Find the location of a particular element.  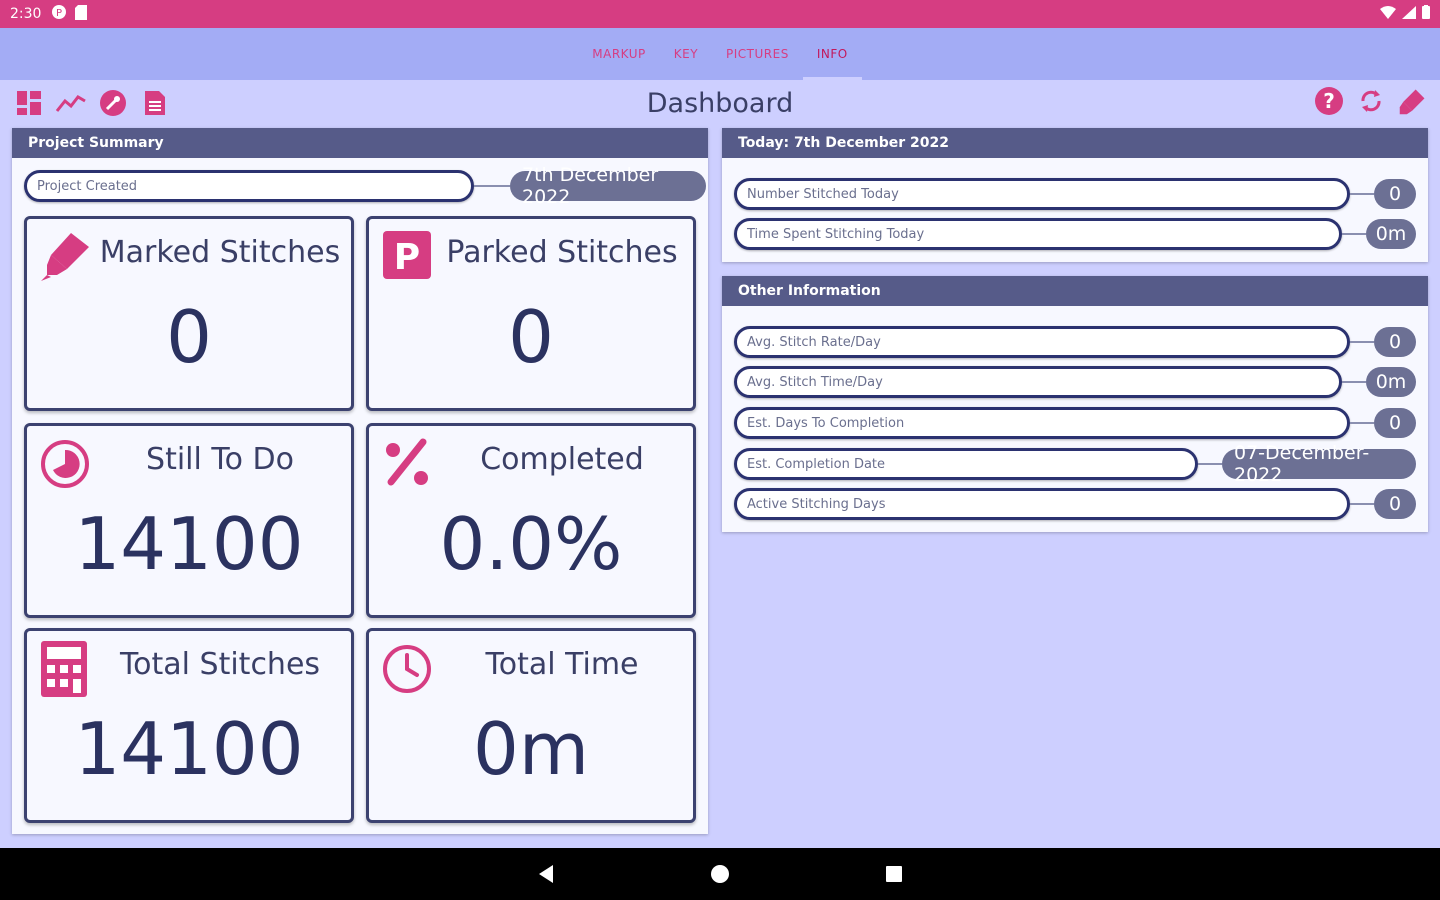

project-created-row: Project Created 7th December 2022 is located at coordinates (365, 186).